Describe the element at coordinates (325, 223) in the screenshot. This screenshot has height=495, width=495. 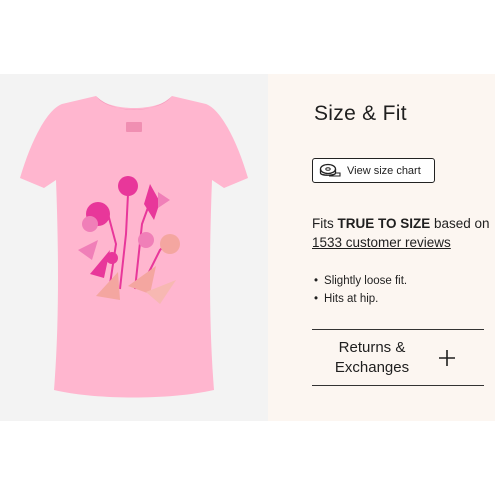
I see `fits-prefix: Fits` at that location.